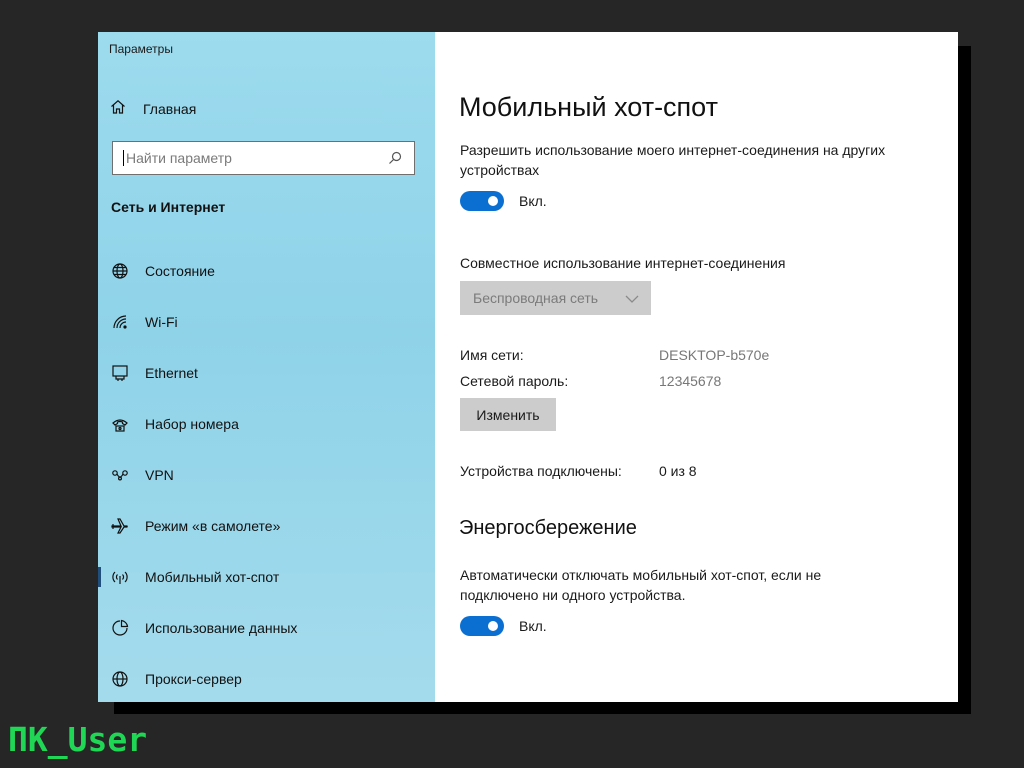 The width and height of the screenshot is (1024, 768). What do you see at coordinates (514, 381) in the screenshot?
I see `network-password-label: Сетевой пароль:` at bounding box center [514, 381].